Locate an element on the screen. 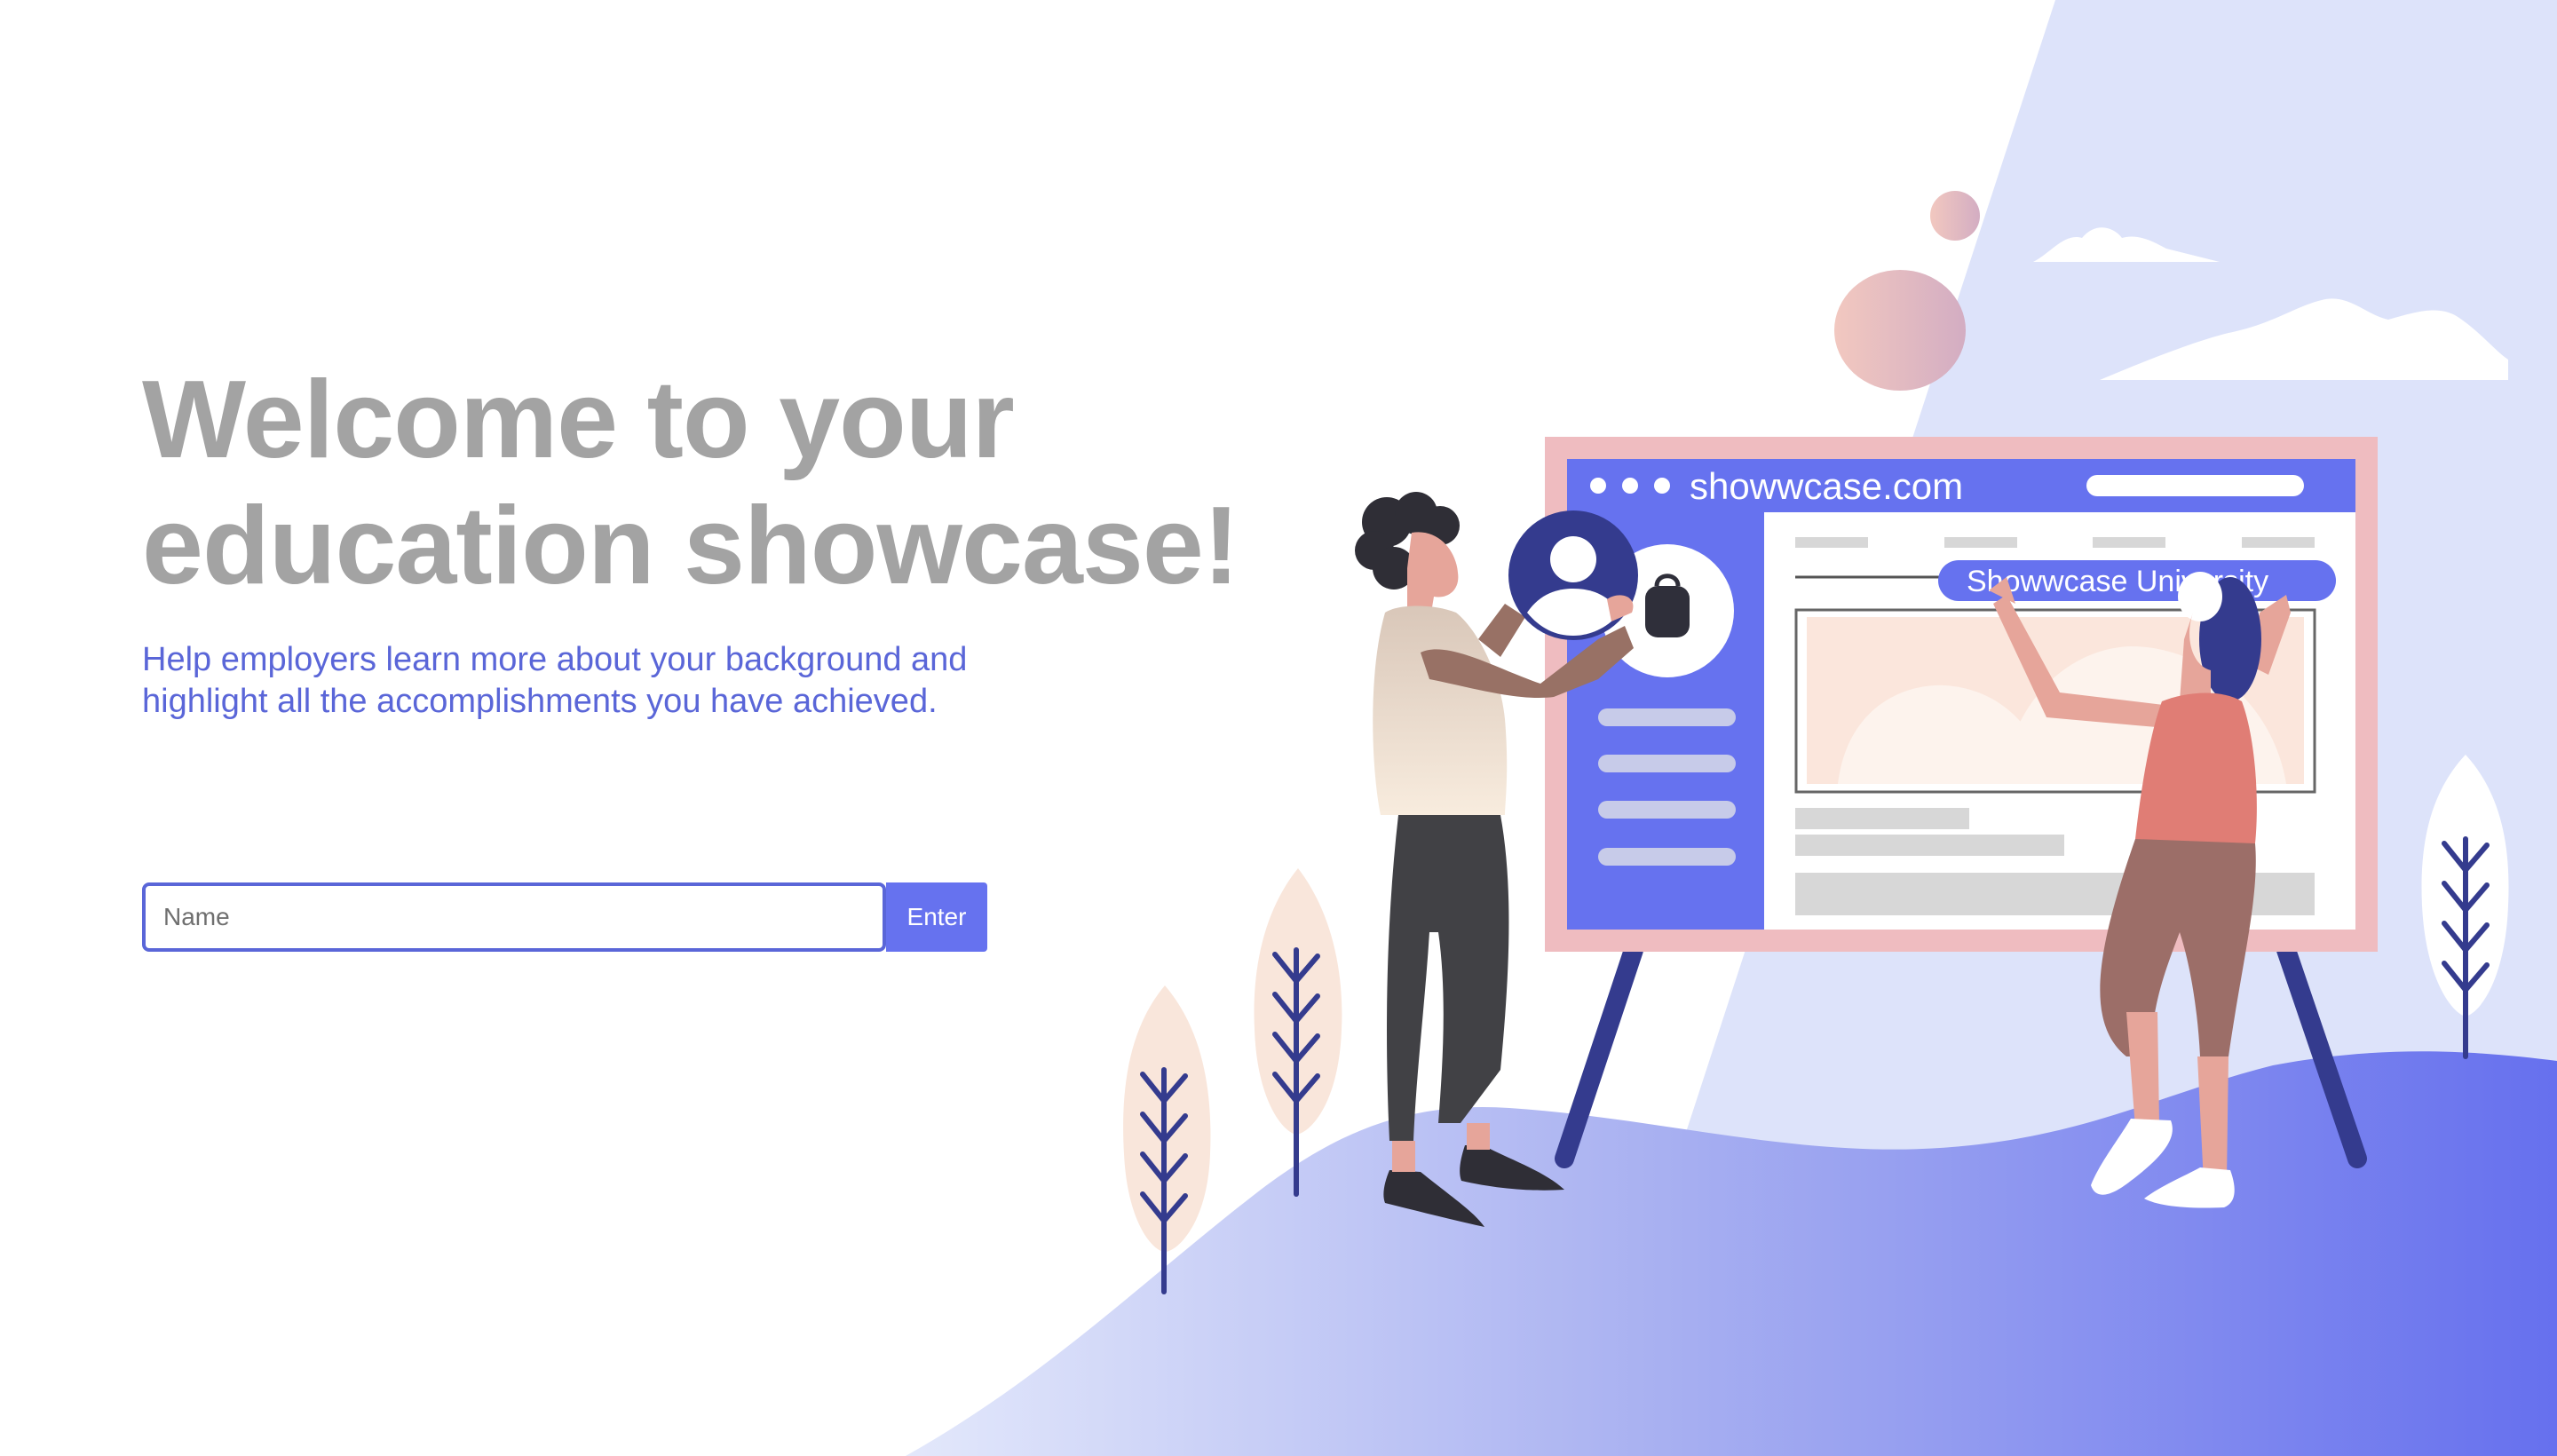 Image resolution: width=2557 pixels, height=1456 pixels. profile-icon is located at coordinates (1573, 575).